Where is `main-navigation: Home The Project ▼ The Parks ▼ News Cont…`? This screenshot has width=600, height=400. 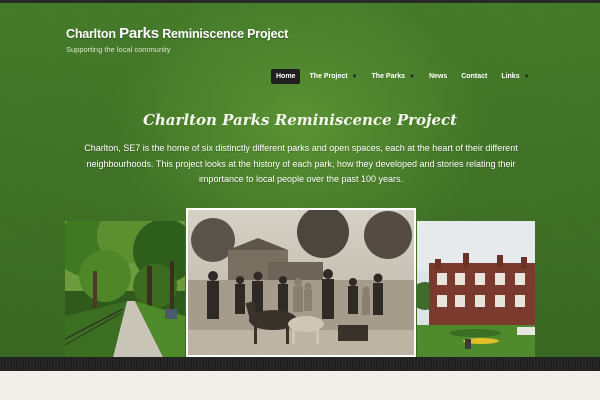
main-navigation: Home The Project ▼ The Parks ▼ News Cont… is located at coordinates (405, 76).